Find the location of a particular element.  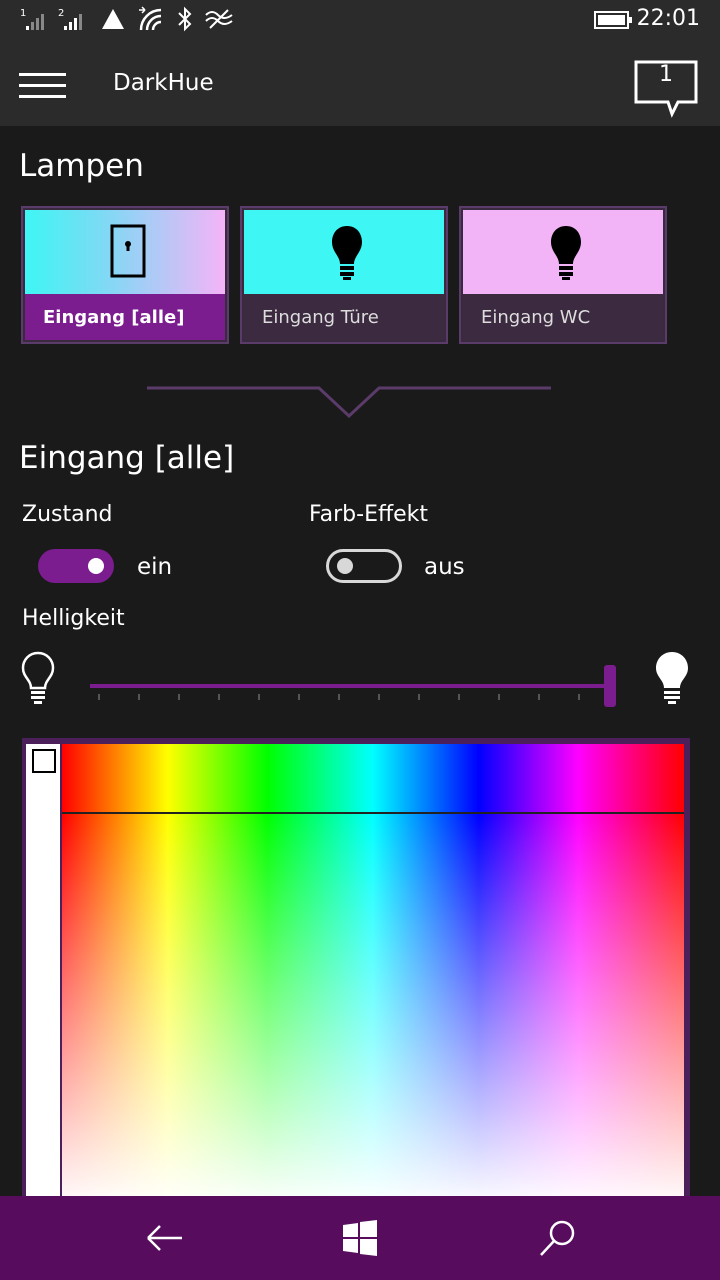

hamburger-menu-button is located at coordinates (42, 86).